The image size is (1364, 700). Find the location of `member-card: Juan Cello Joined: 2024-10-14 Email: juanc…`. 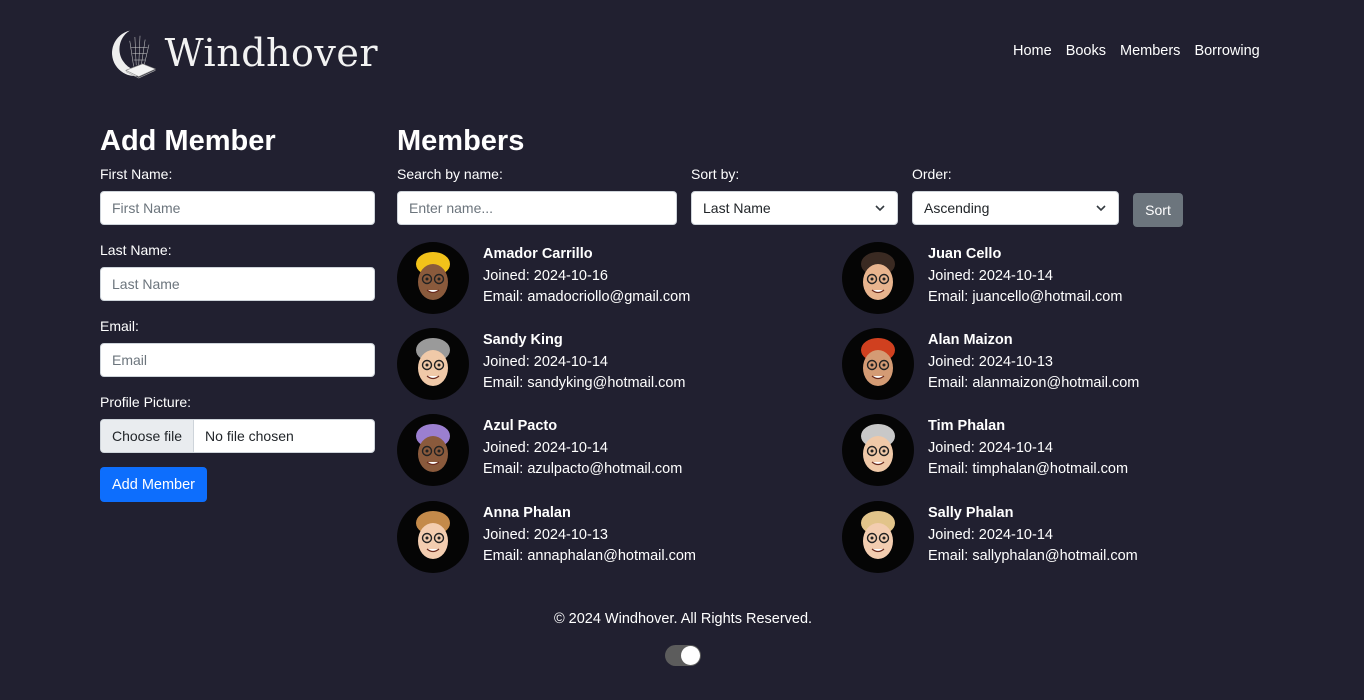

member-card: Juan Cello Joined: 2024-10-14 Email: juanc… is located at coordinates (1042, 280).